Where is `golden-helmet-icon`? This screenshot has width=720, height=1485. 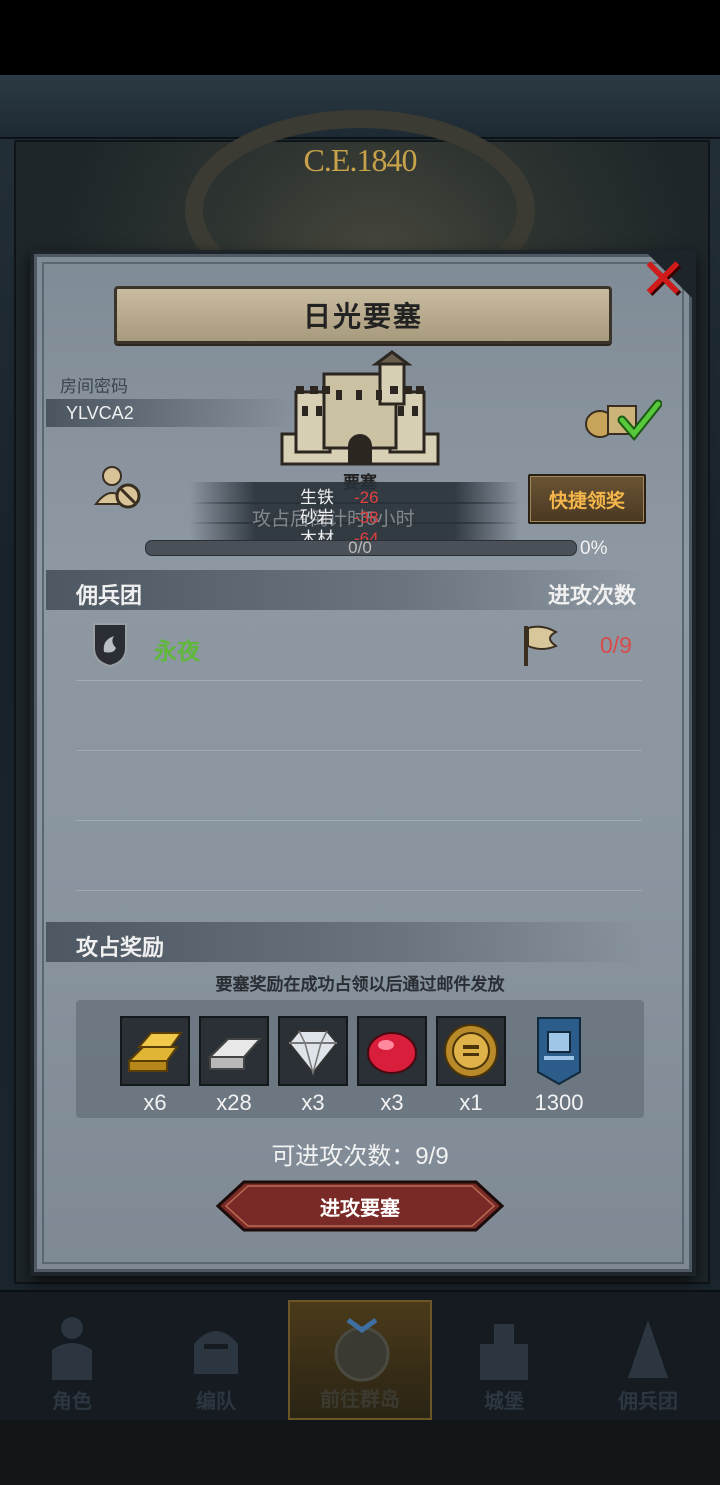
golden-helmet-icon is located at coordinates (471, 1051).